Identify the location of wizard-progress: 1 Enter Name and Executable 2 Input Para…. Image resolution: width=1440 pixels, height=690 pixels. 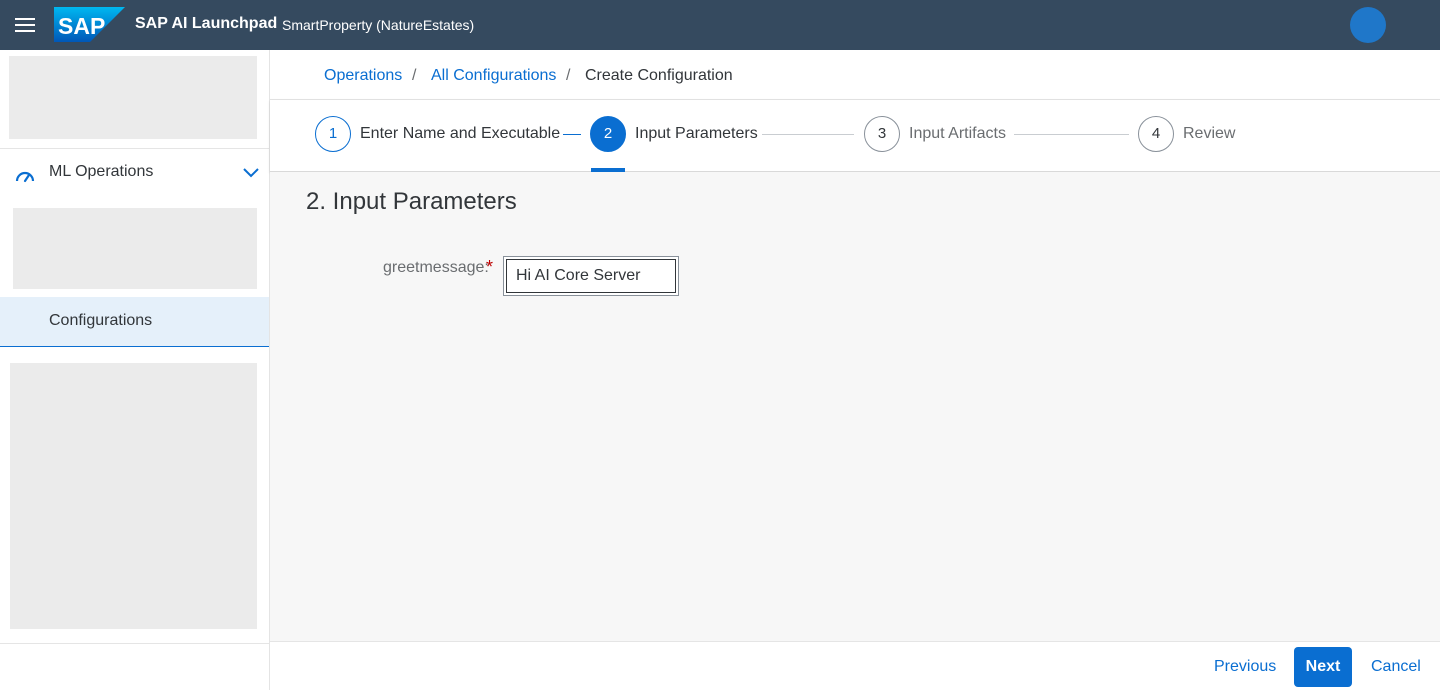
(855, 136).